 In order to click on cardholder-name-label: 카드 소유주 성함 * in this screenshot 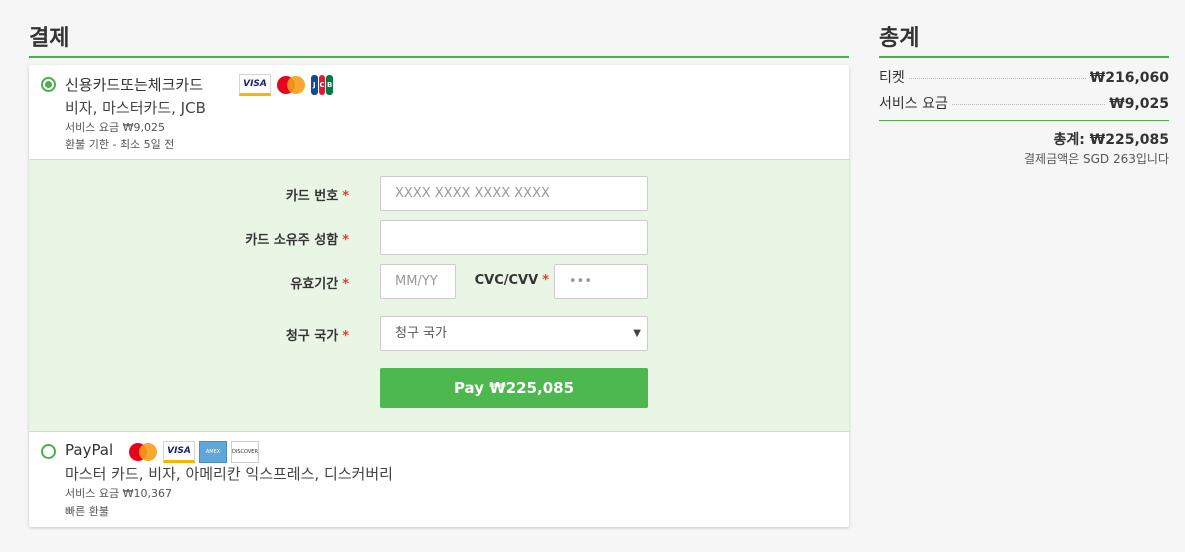, I will do `click(297, 240)`.